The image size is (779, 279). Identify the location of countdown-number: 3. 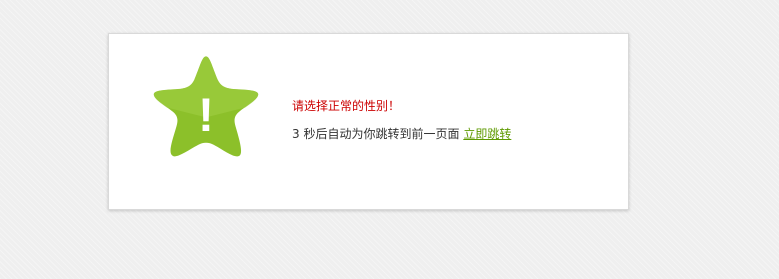
(296, 134).